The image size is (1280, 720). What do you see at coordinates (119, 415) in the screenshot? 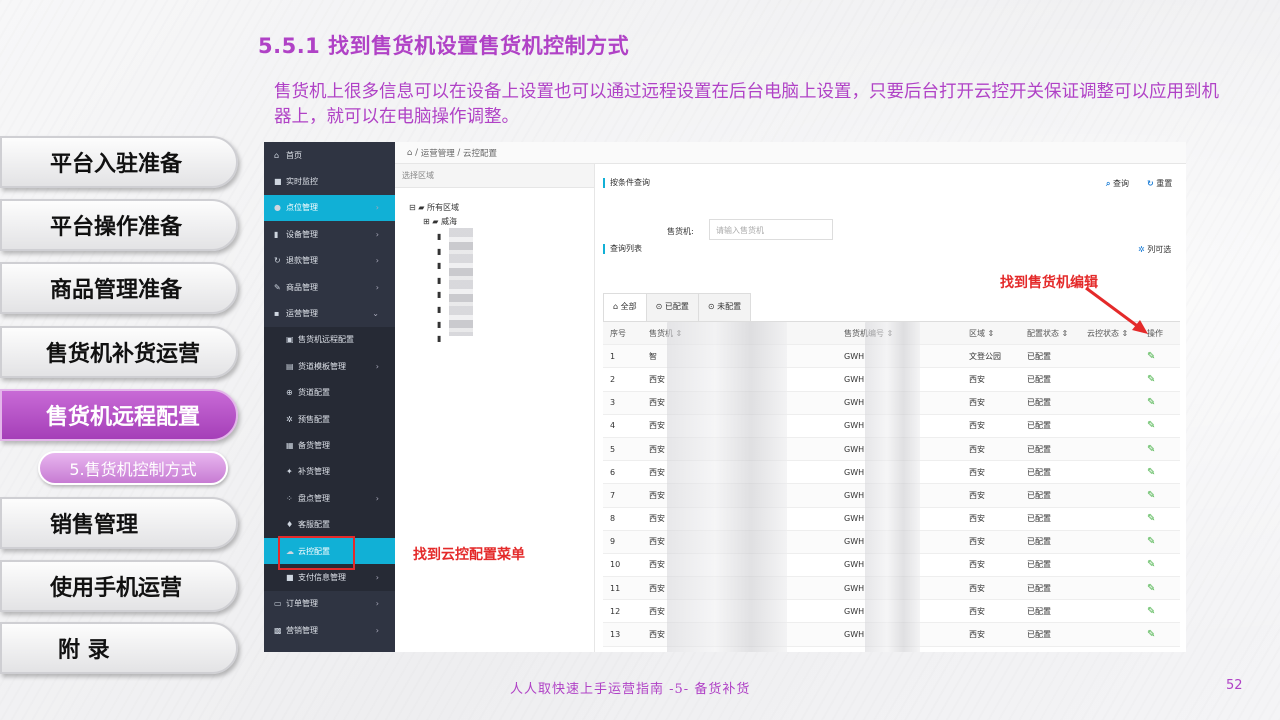
I see `nav-item-remote-config: 售货机远程配置` at bounding box center [119, 415].